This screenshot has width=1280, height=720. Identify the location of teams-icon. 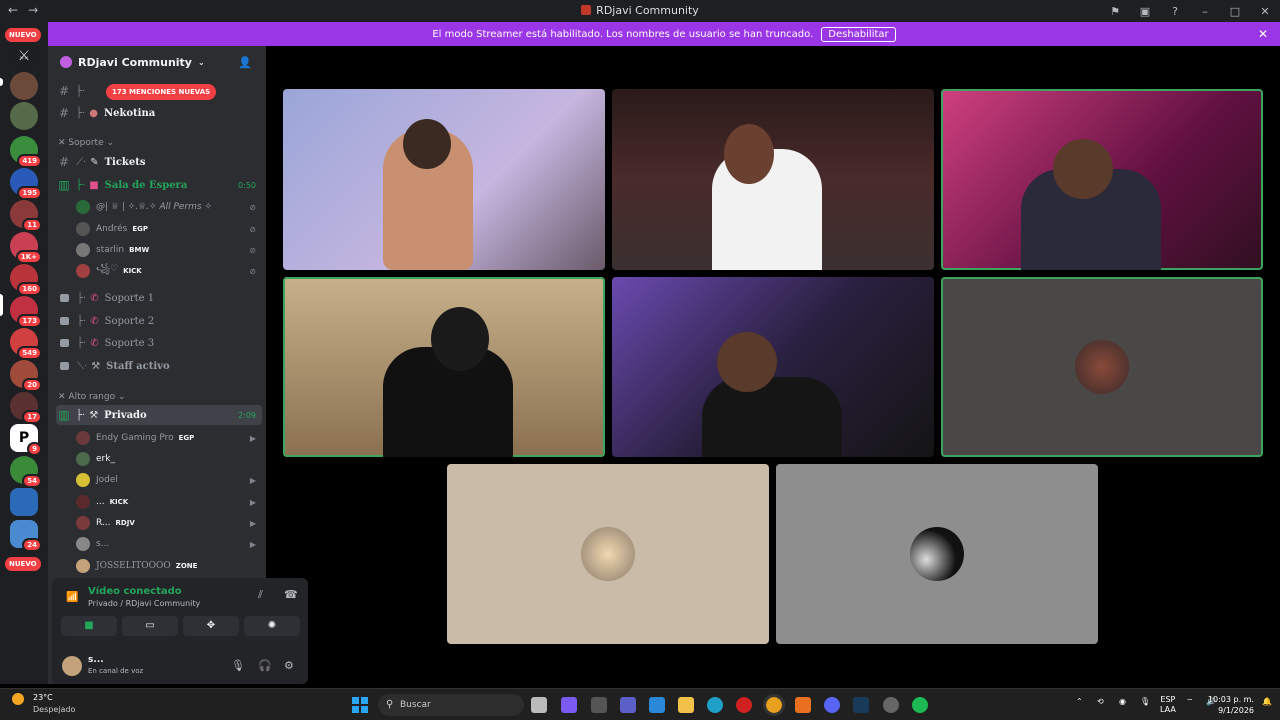
(628, 705).